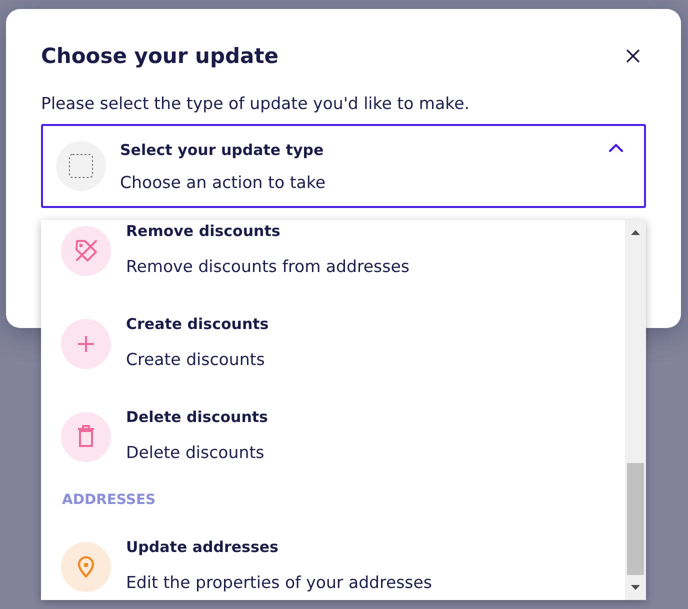 The width and height of the screenshot is (688, 609). Describe the element at coordinates (86, 567) in the screenshot. I see `map-pin-icon` at that location.